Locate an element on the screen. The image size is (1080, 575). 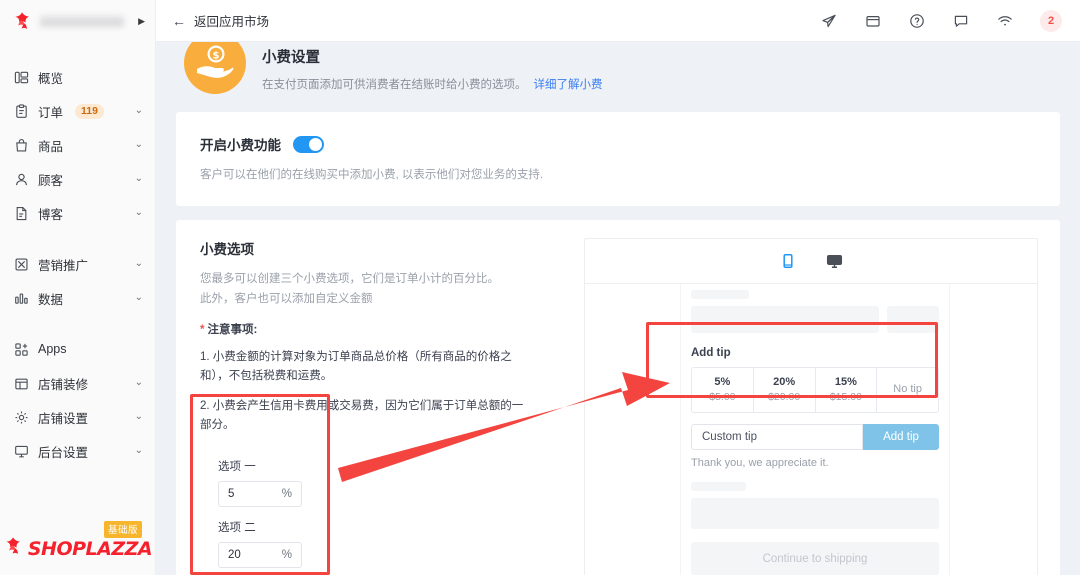
tip-percent-value: 5 is located at coordinates (231, 494).